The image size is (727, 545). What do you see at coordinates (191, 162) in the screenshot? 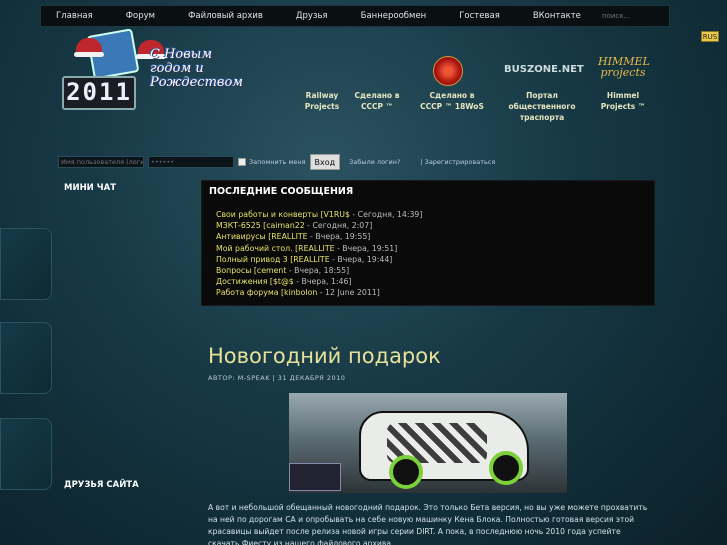
I see `password-input` at bounding box center [191, 162].